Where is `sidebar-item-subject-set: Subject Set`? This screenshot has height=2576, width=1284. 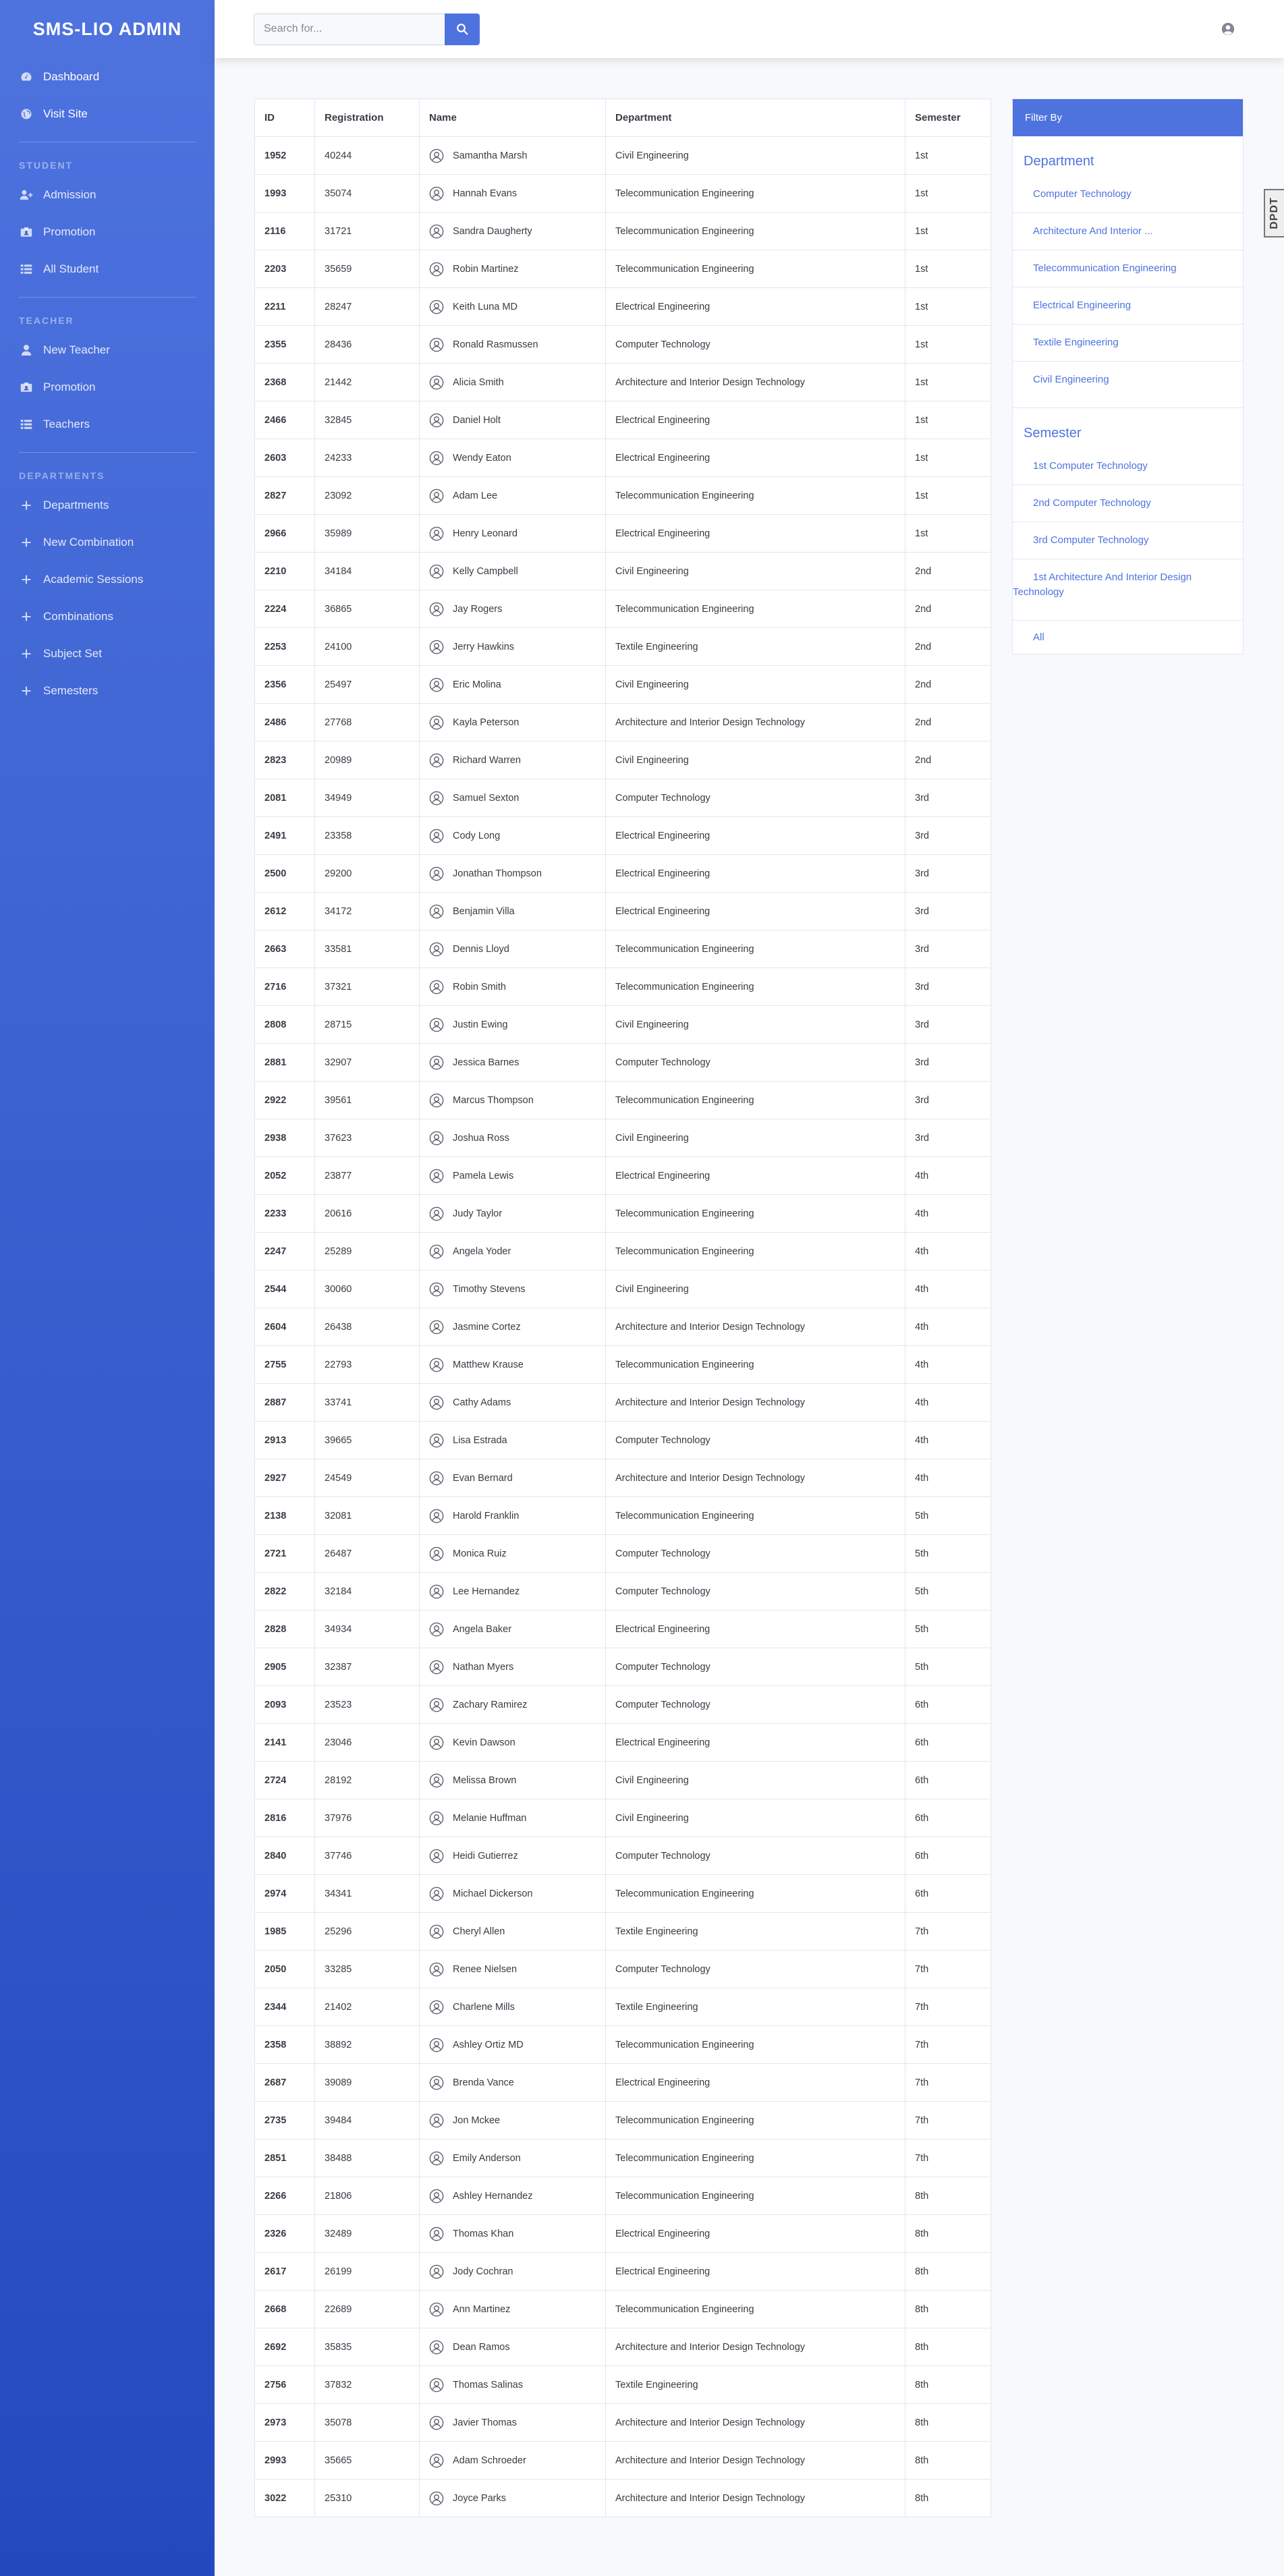 sidebar-item-subject-set: Subject Set is located at coordinates (107, 653).